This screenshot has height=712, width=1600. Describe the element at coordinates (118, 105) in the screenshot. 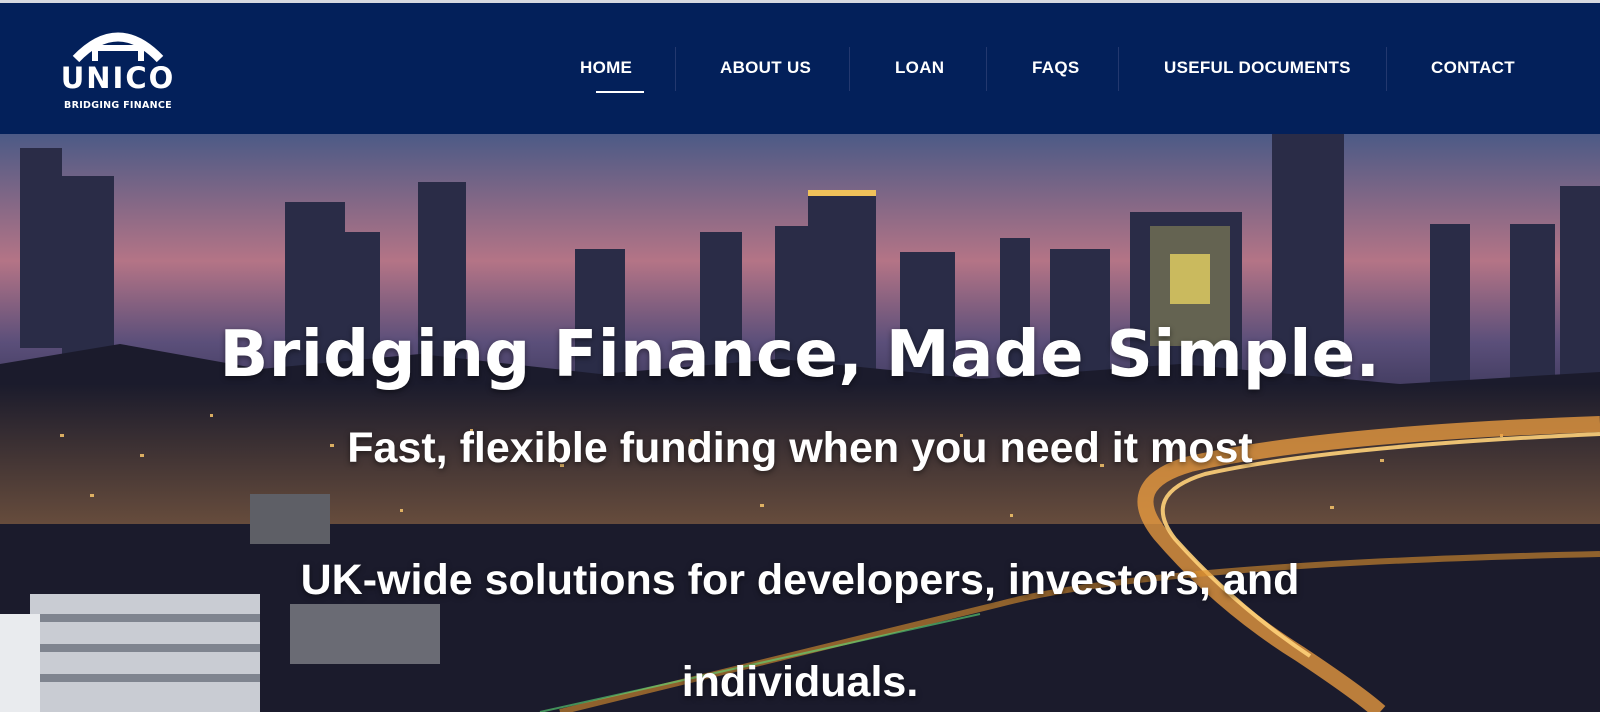

I see `brand-tagline: BRIDGING FINANCE` at that location.